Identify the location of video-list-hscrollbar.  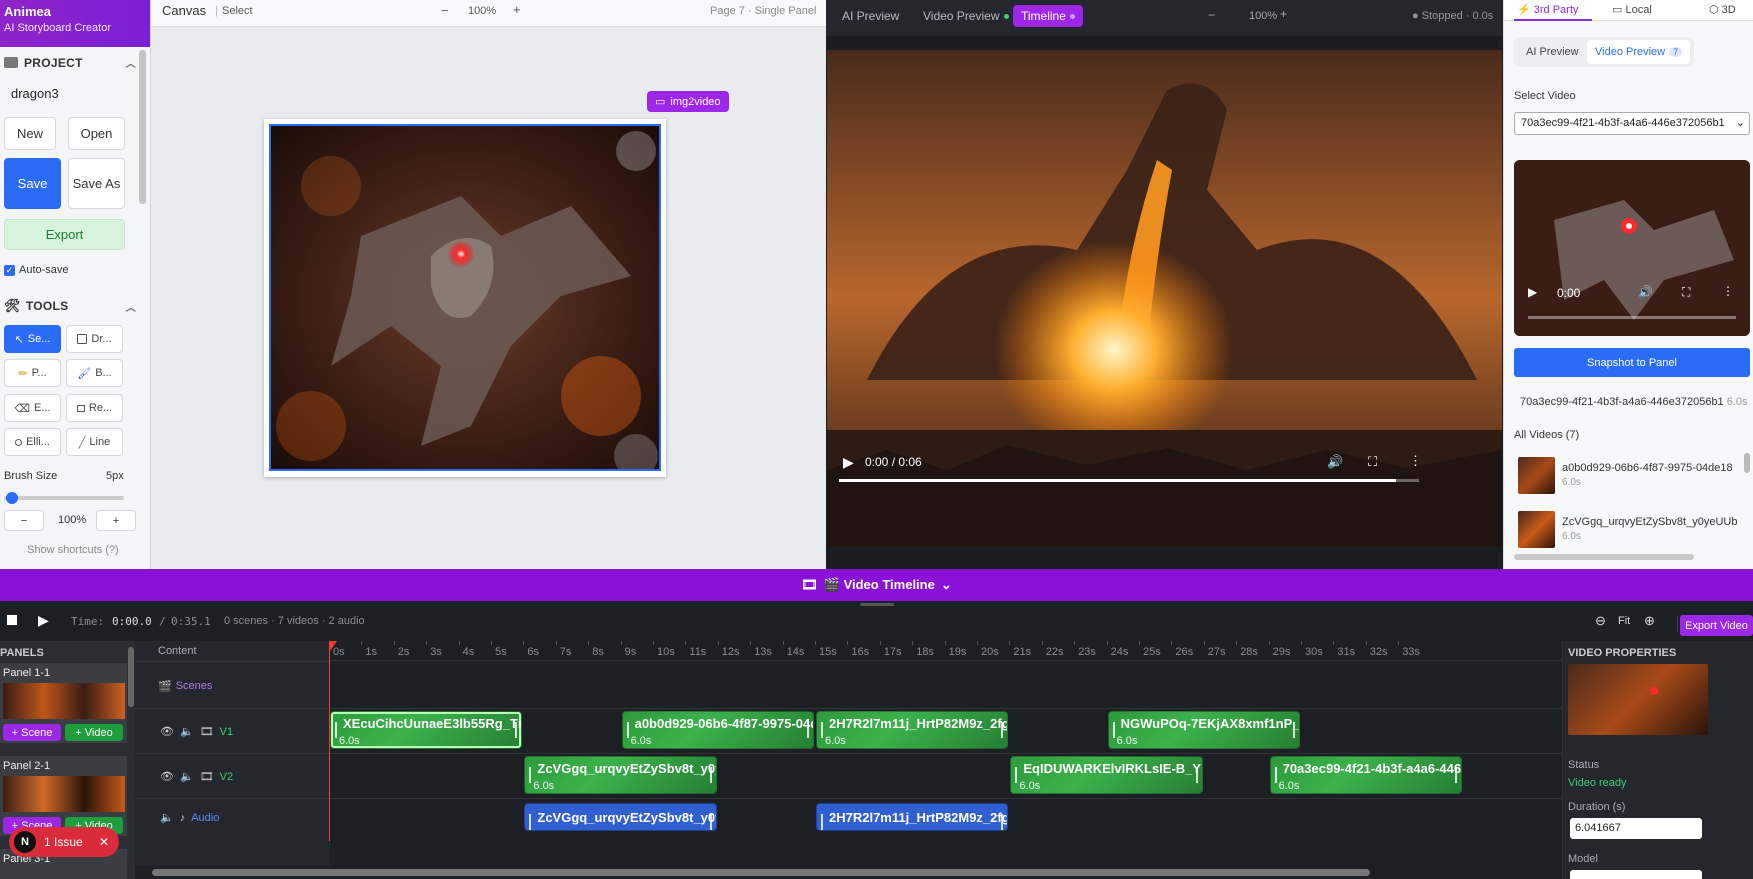
(1604, 557).